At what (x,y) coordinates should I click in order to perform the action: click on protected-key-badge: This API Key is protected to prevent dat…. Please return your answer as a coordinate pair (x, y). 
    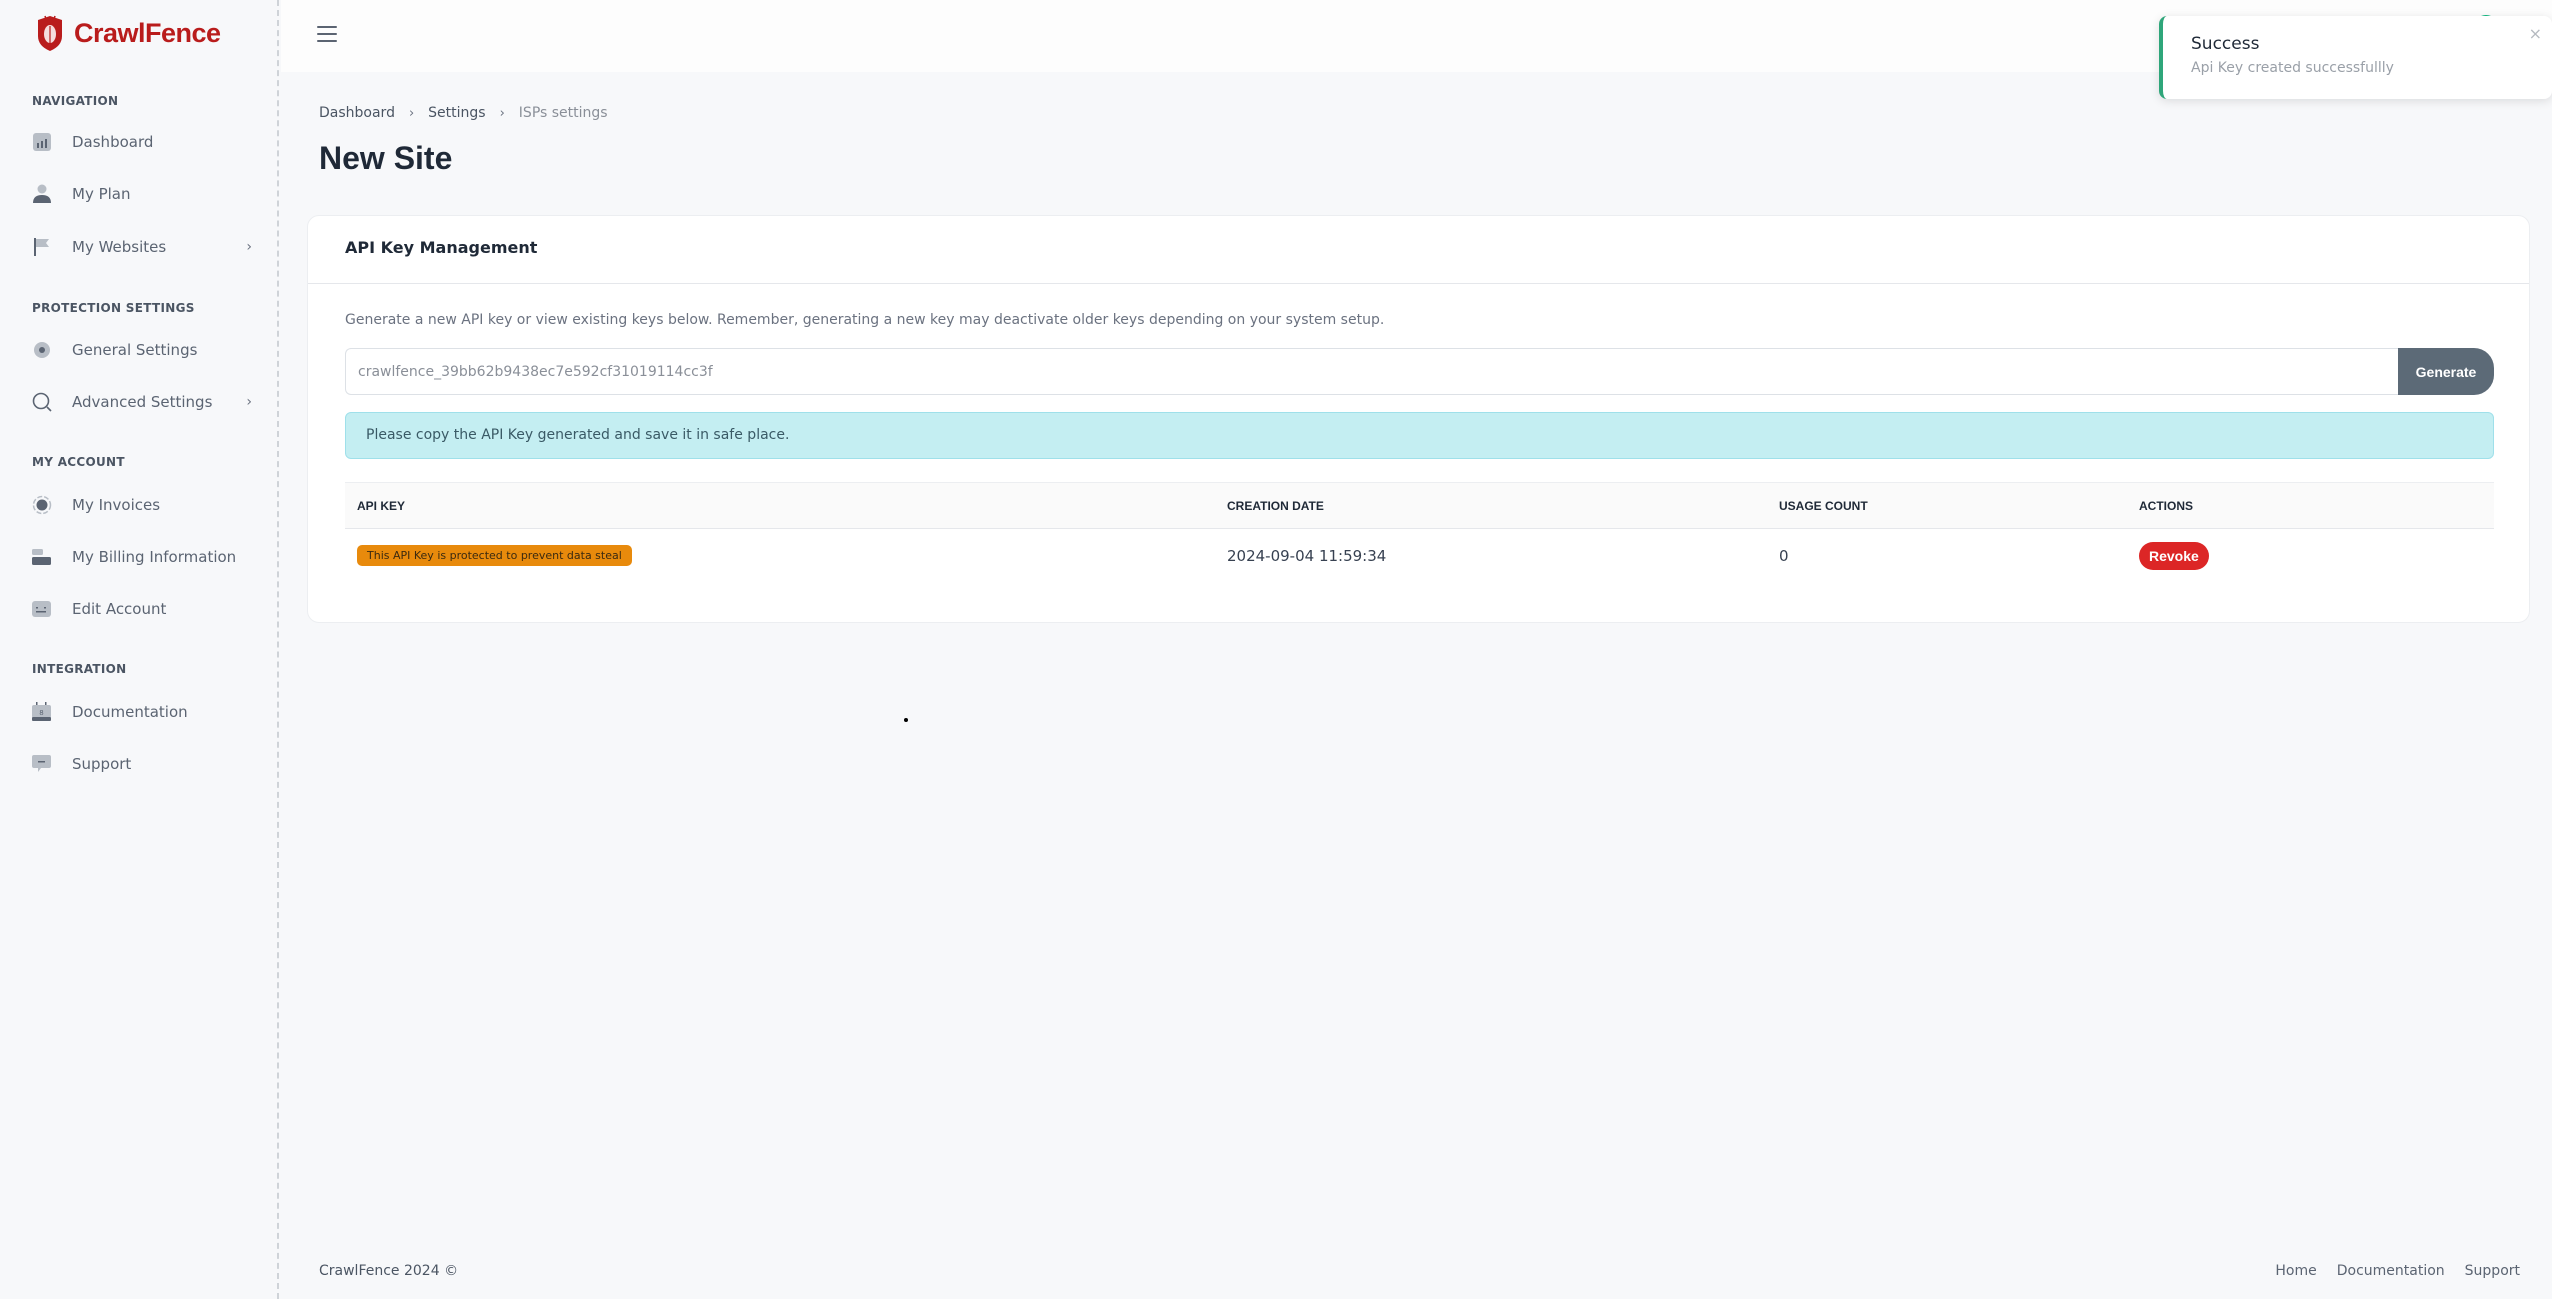
    Looking at the image, I should click on (494, 556).